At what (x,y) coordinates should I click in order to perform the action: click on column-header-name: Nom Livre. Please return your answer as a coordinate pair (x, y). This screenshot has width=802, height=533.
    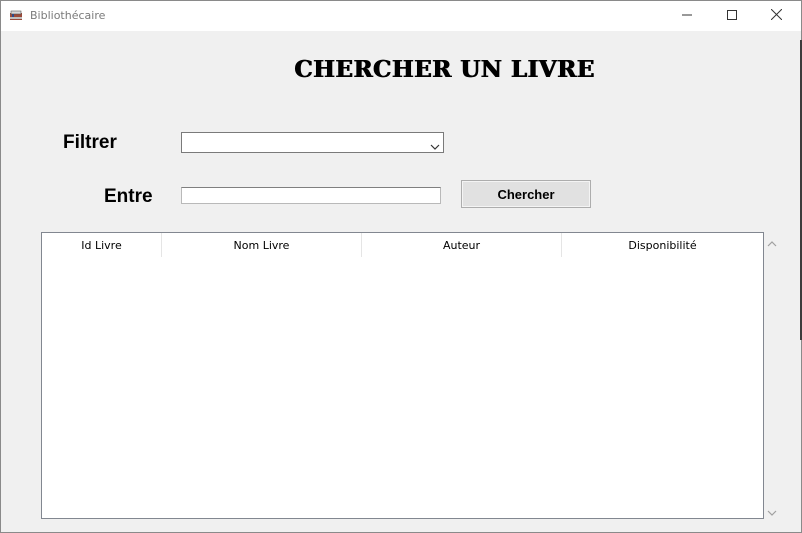
    Looking at the image, I should click on (262, 245).